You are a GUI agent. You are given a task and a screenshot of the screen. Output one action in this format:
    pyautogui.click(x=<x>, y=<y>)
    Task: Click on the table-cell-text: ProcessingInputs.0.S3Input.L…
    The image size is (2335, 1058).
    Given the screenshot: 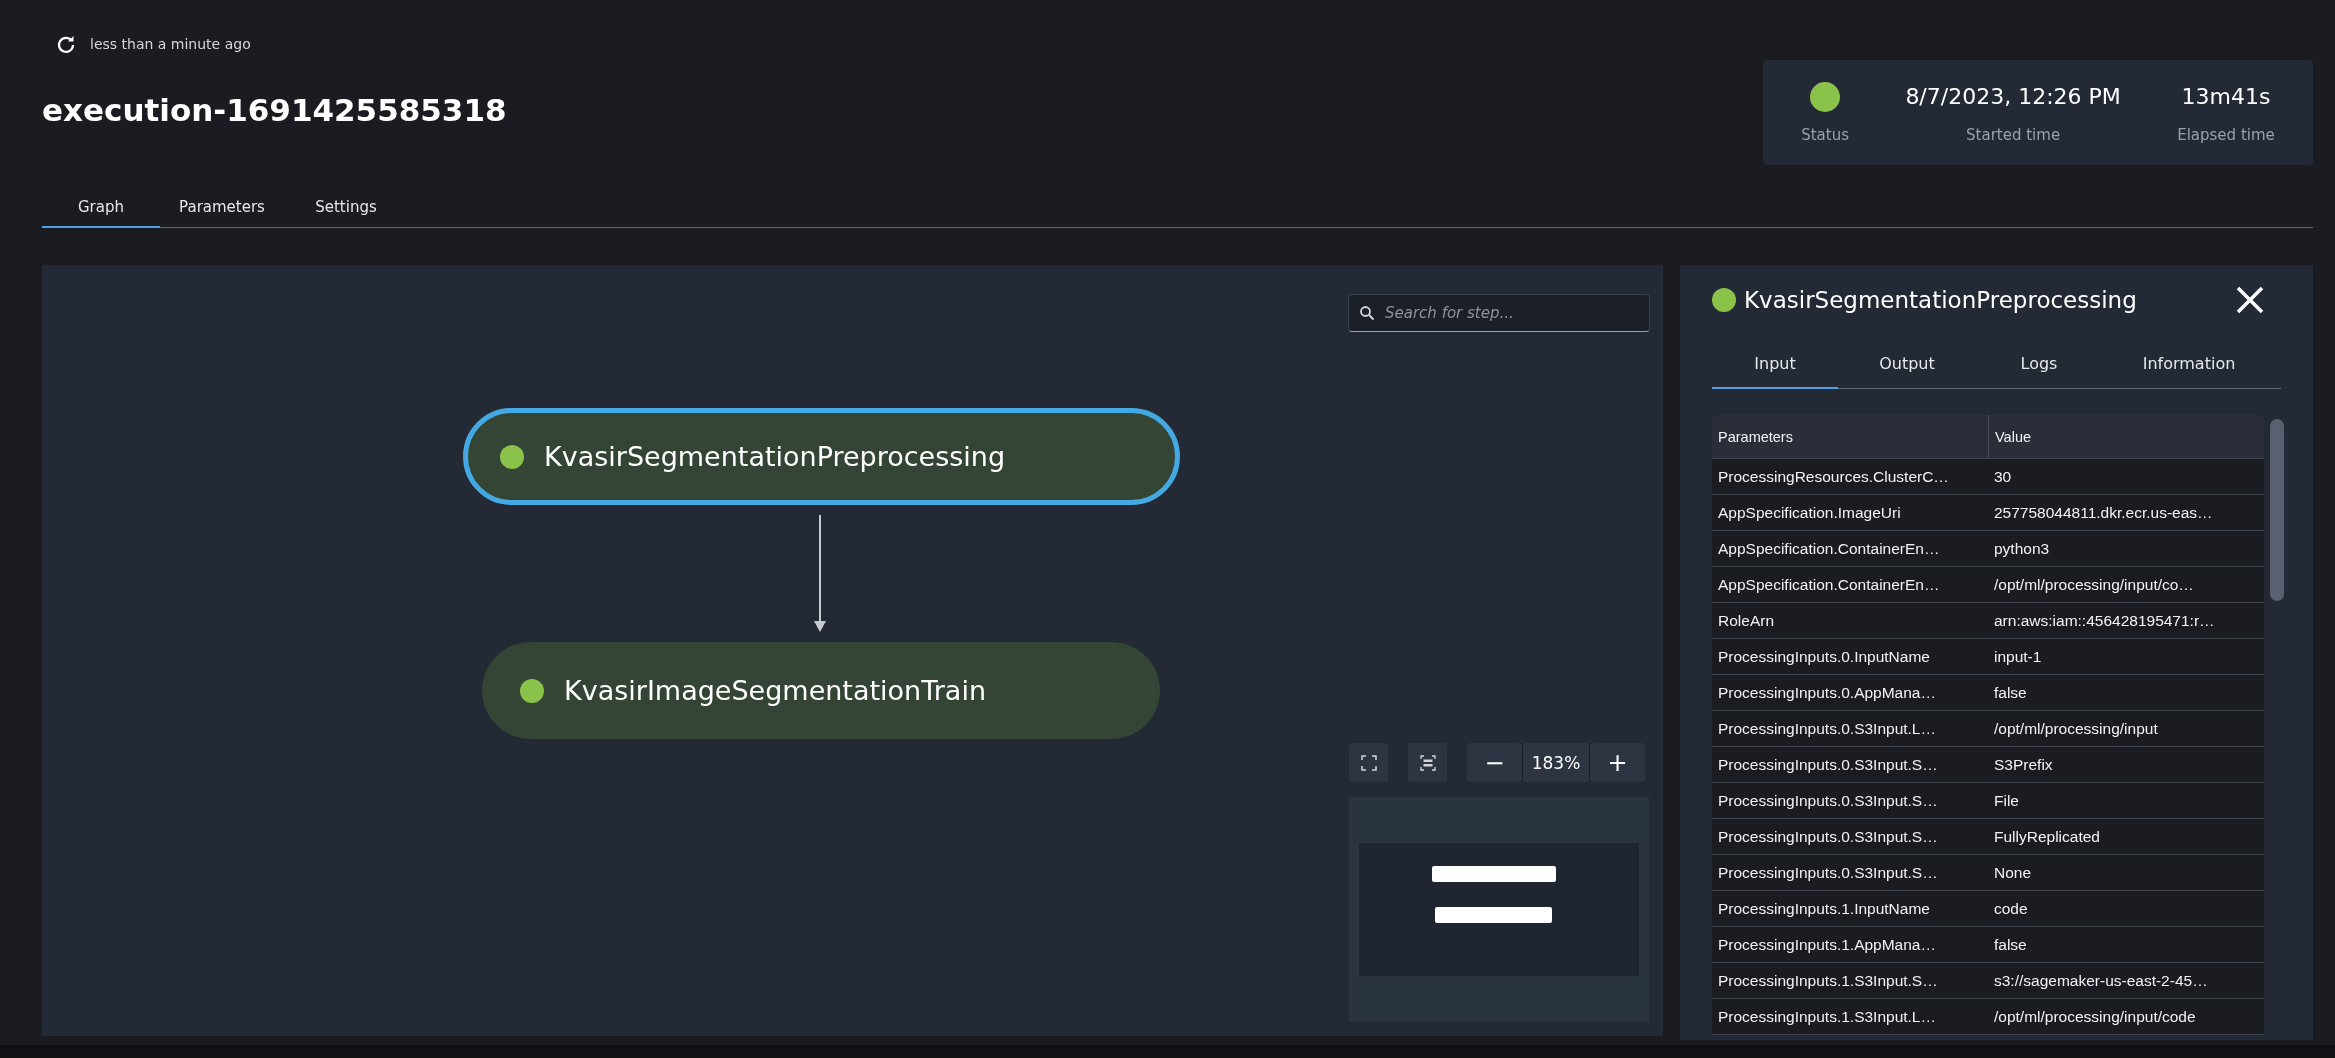 What is the action you would take?
    pyautogui.click(x=1827, y=728)
    